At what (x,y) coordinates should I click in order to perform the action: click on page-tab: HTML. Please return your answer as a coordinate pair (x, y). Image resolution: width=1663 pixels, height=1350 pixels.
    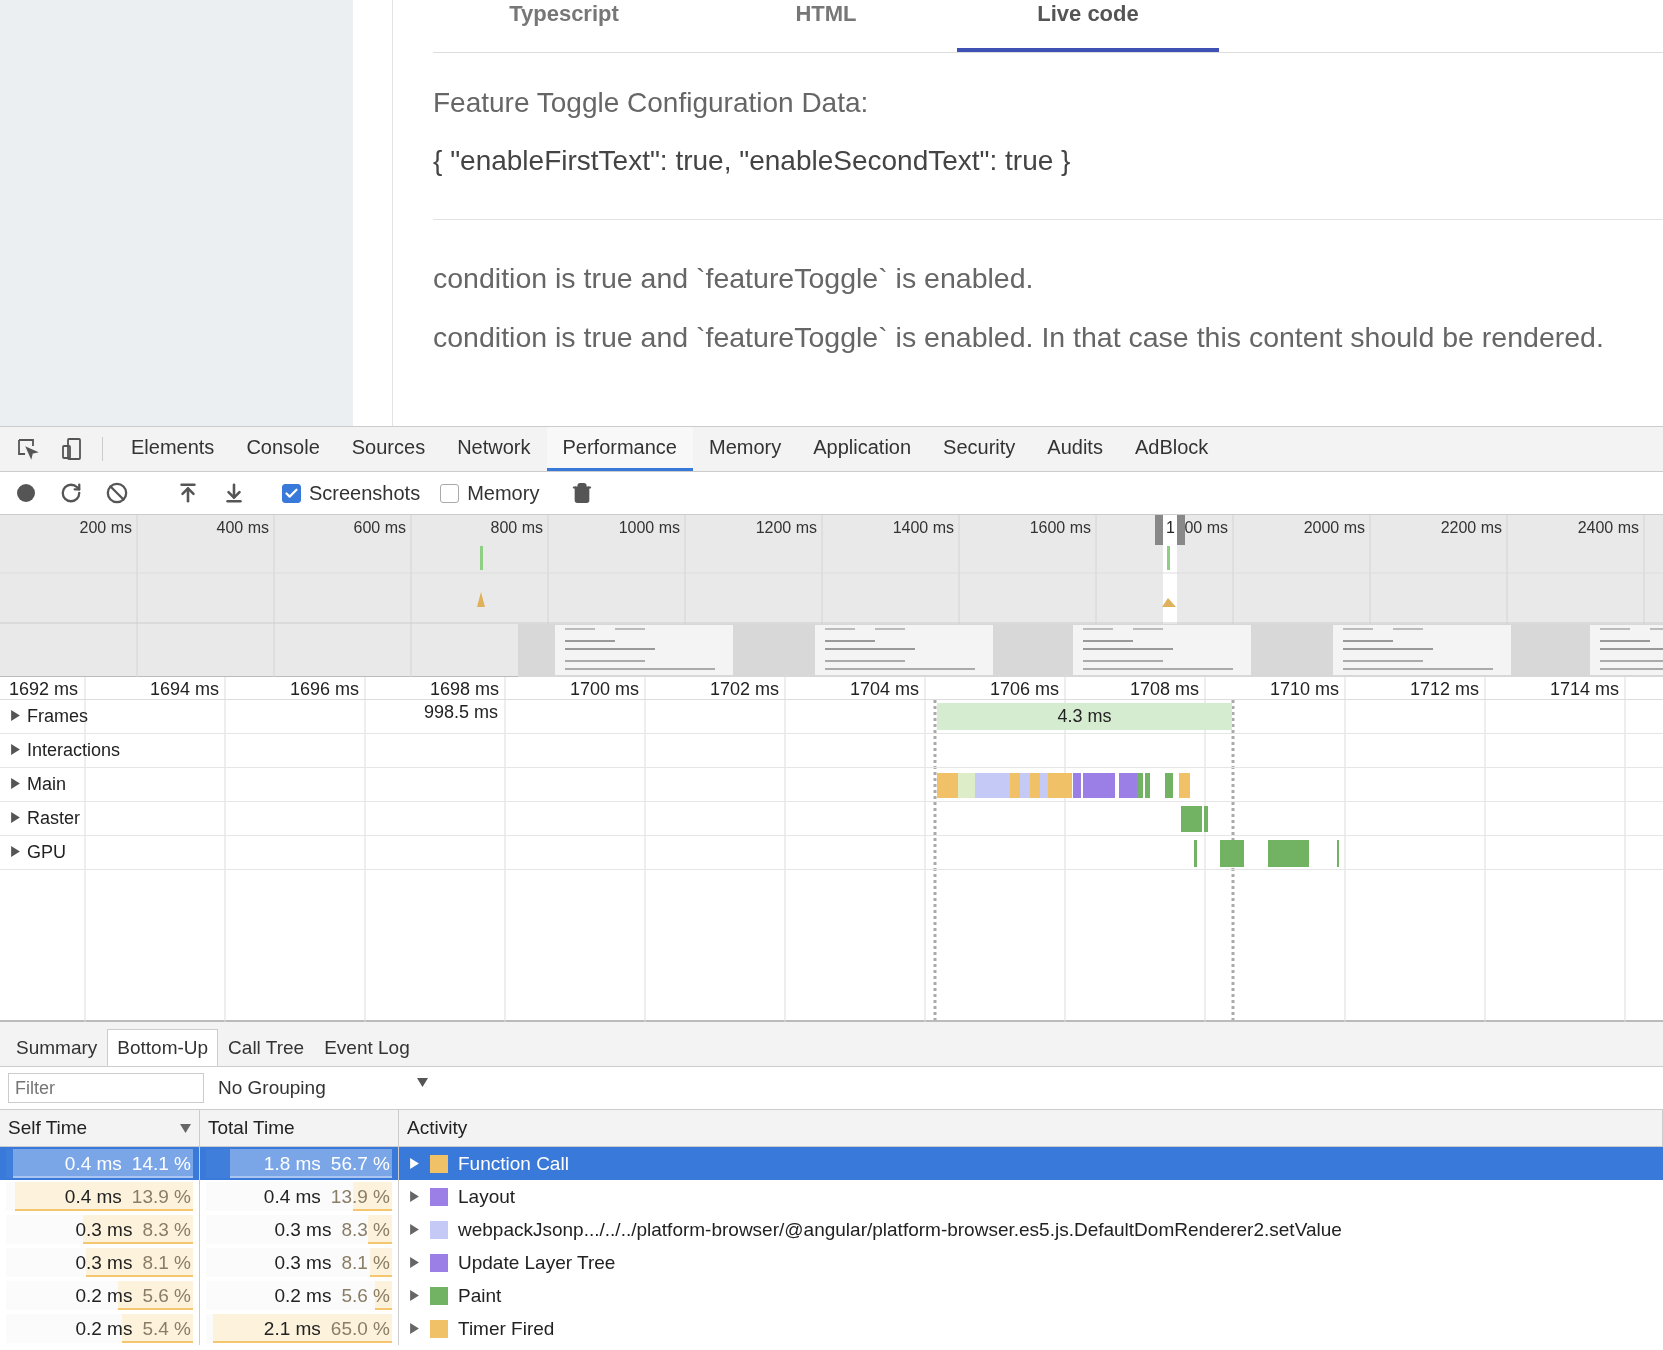
    Looking at the image, I should click on (826, 26).